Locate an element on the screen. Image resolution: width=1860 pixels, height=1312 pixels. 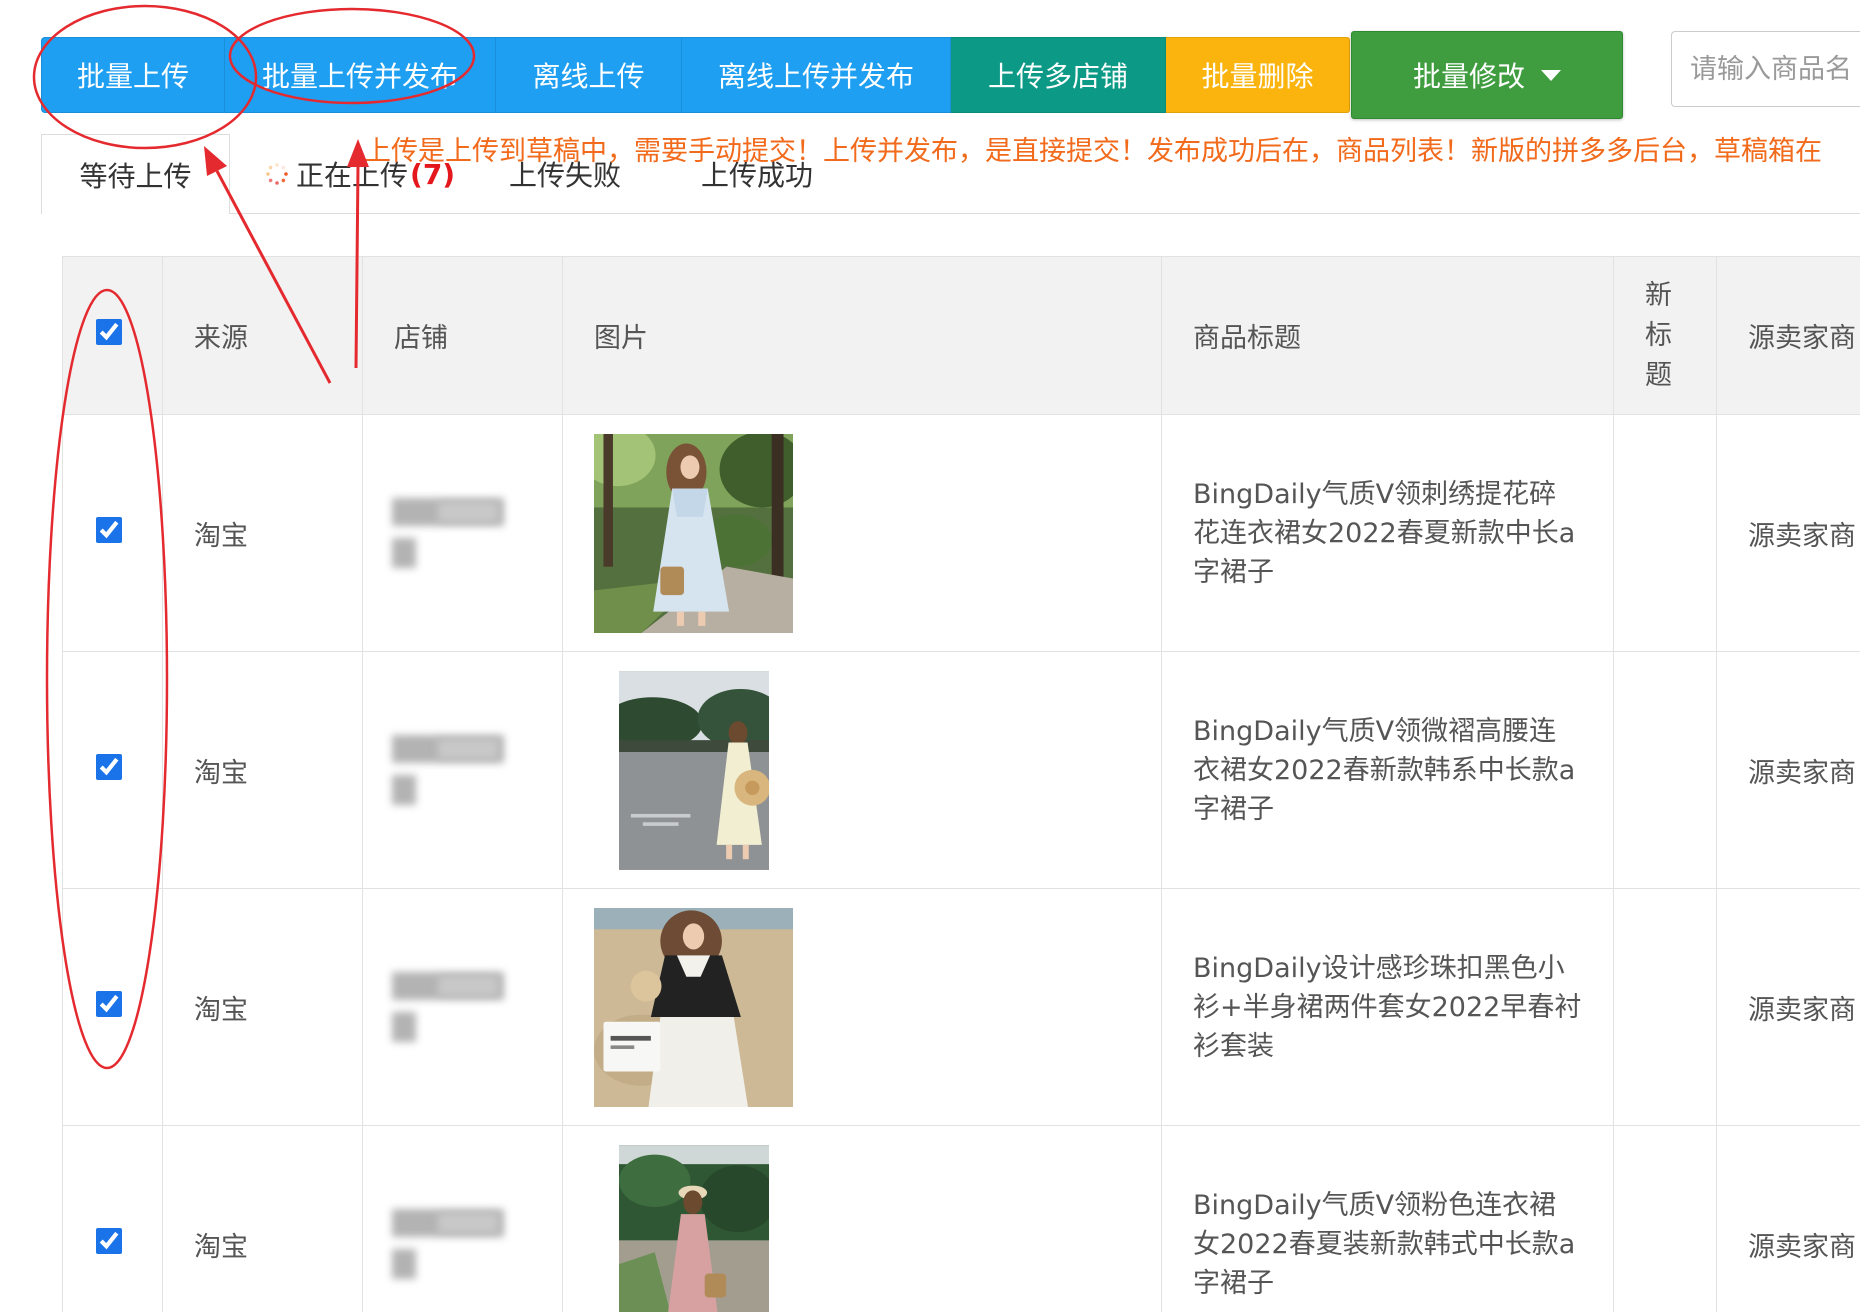
tab-waiting-upload: 等待上传 is located at coordinates (136, 174).